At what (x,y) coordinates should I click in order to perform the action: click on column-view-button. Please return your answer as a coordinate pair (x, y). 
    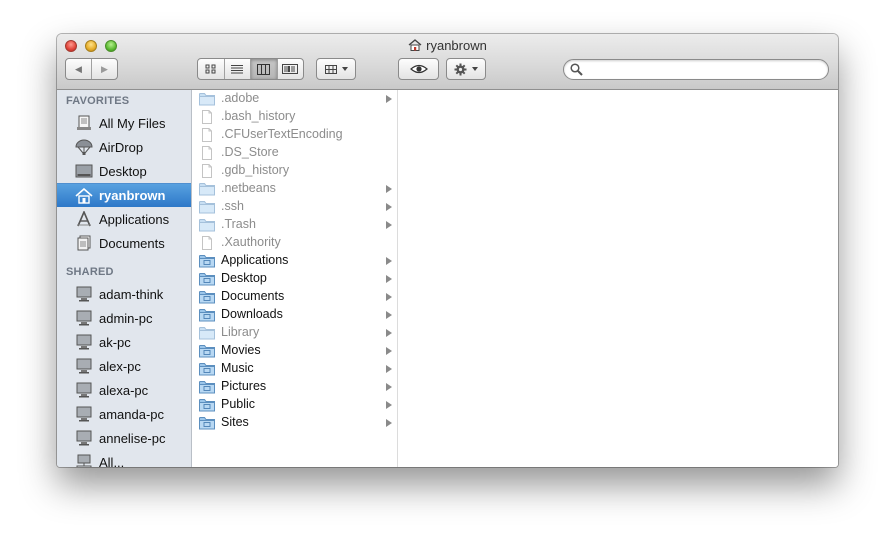
    Looking at the image, I should click on (264, 69).